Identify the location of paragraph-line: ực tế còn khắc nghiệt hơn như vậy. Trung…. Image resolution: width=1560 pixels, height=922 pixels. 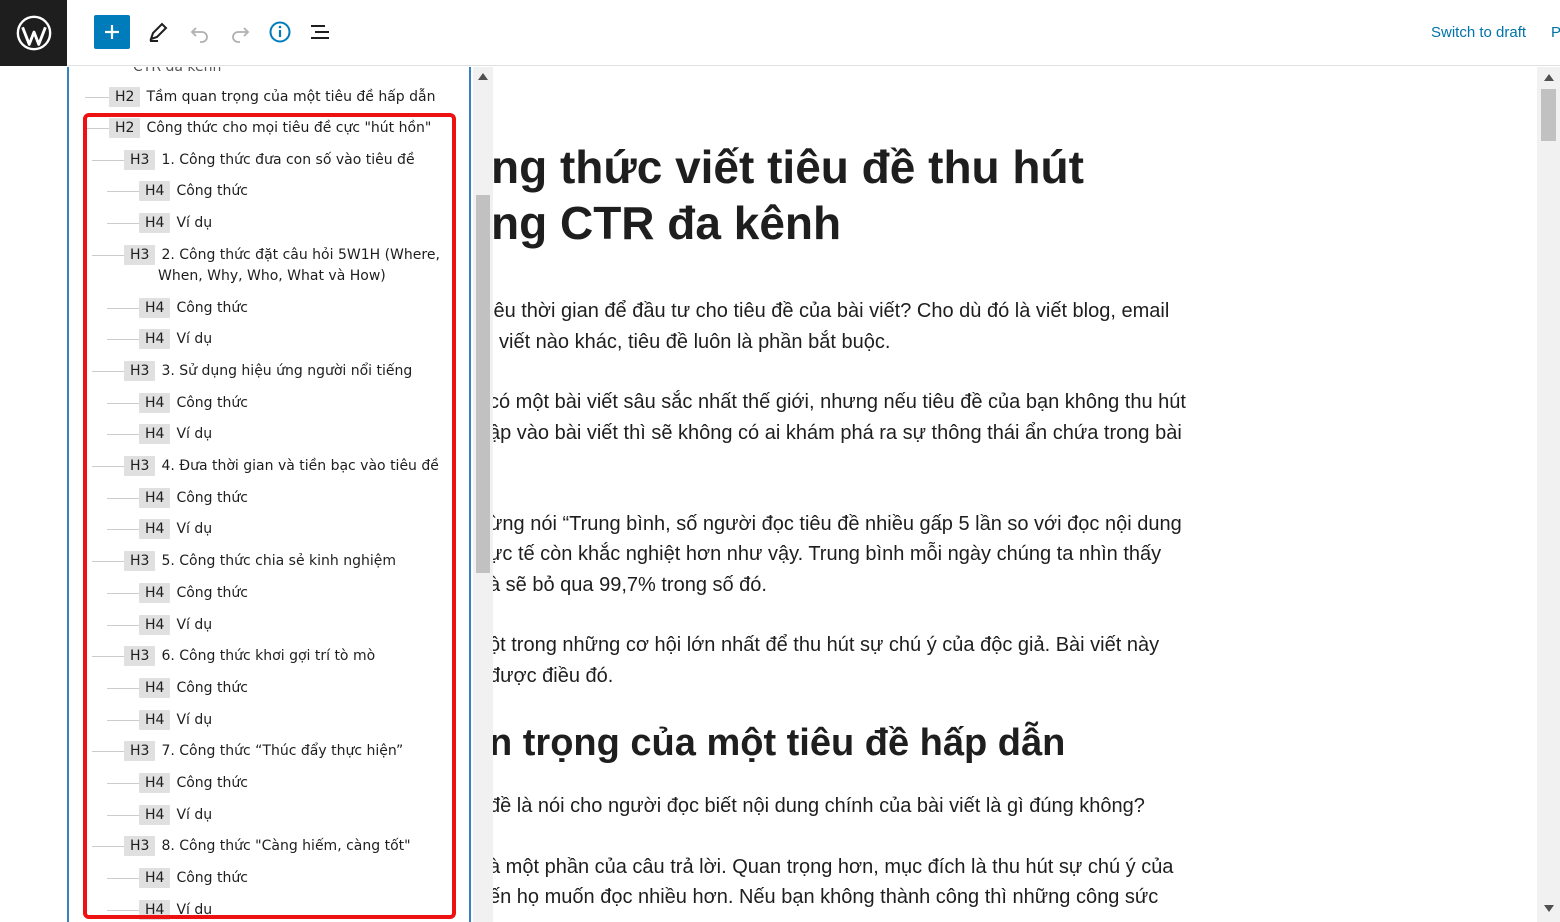
(827, 554).